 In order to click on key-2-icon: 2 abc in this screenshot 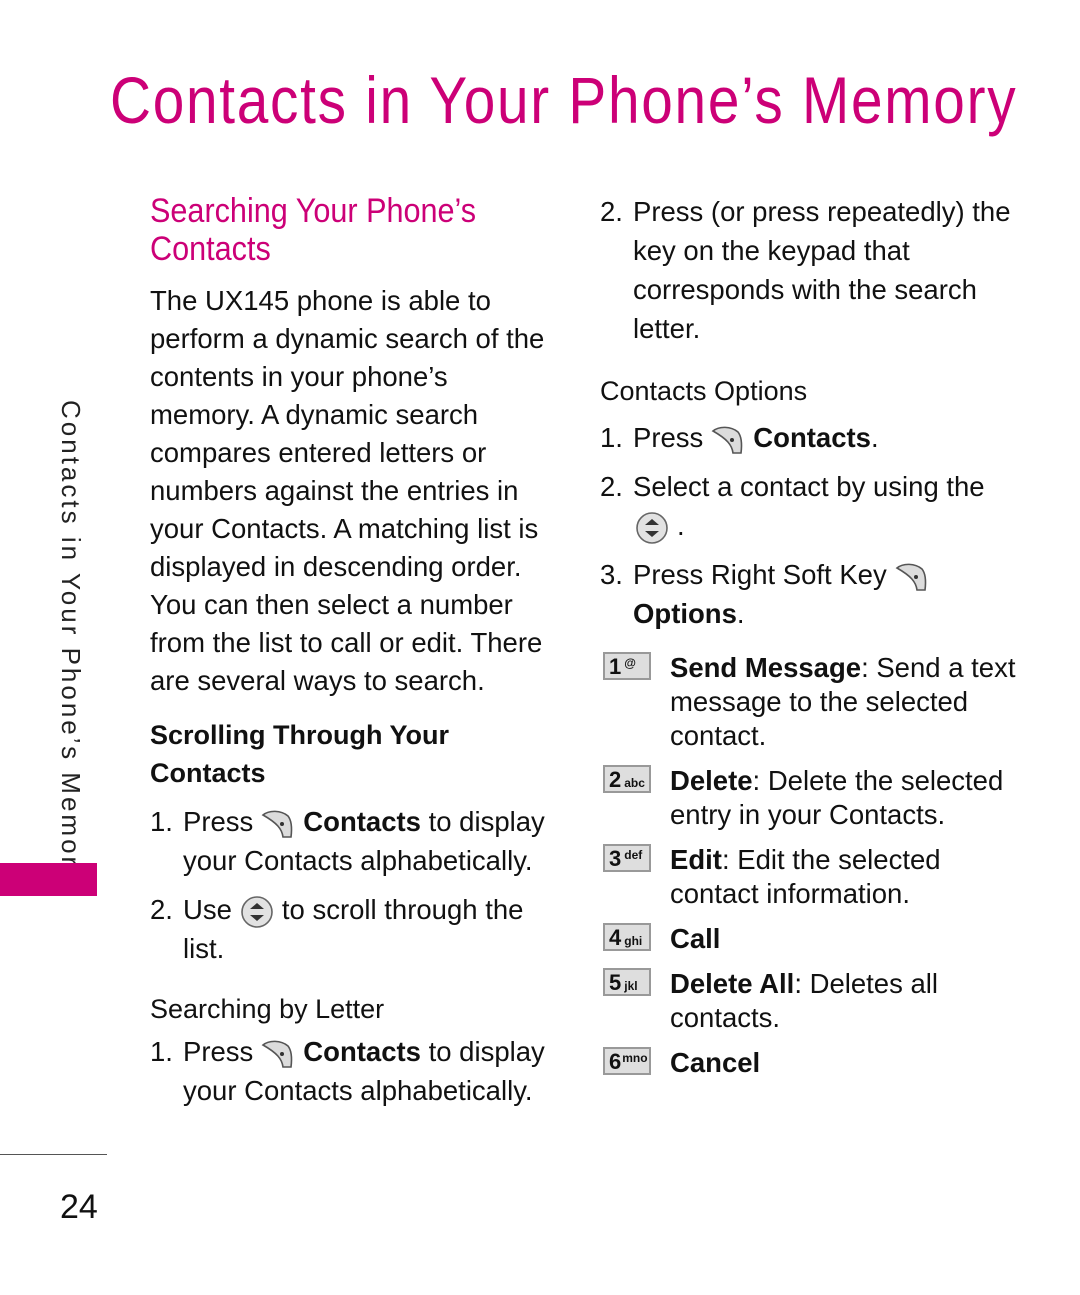, I will do `click(627, 779)`.